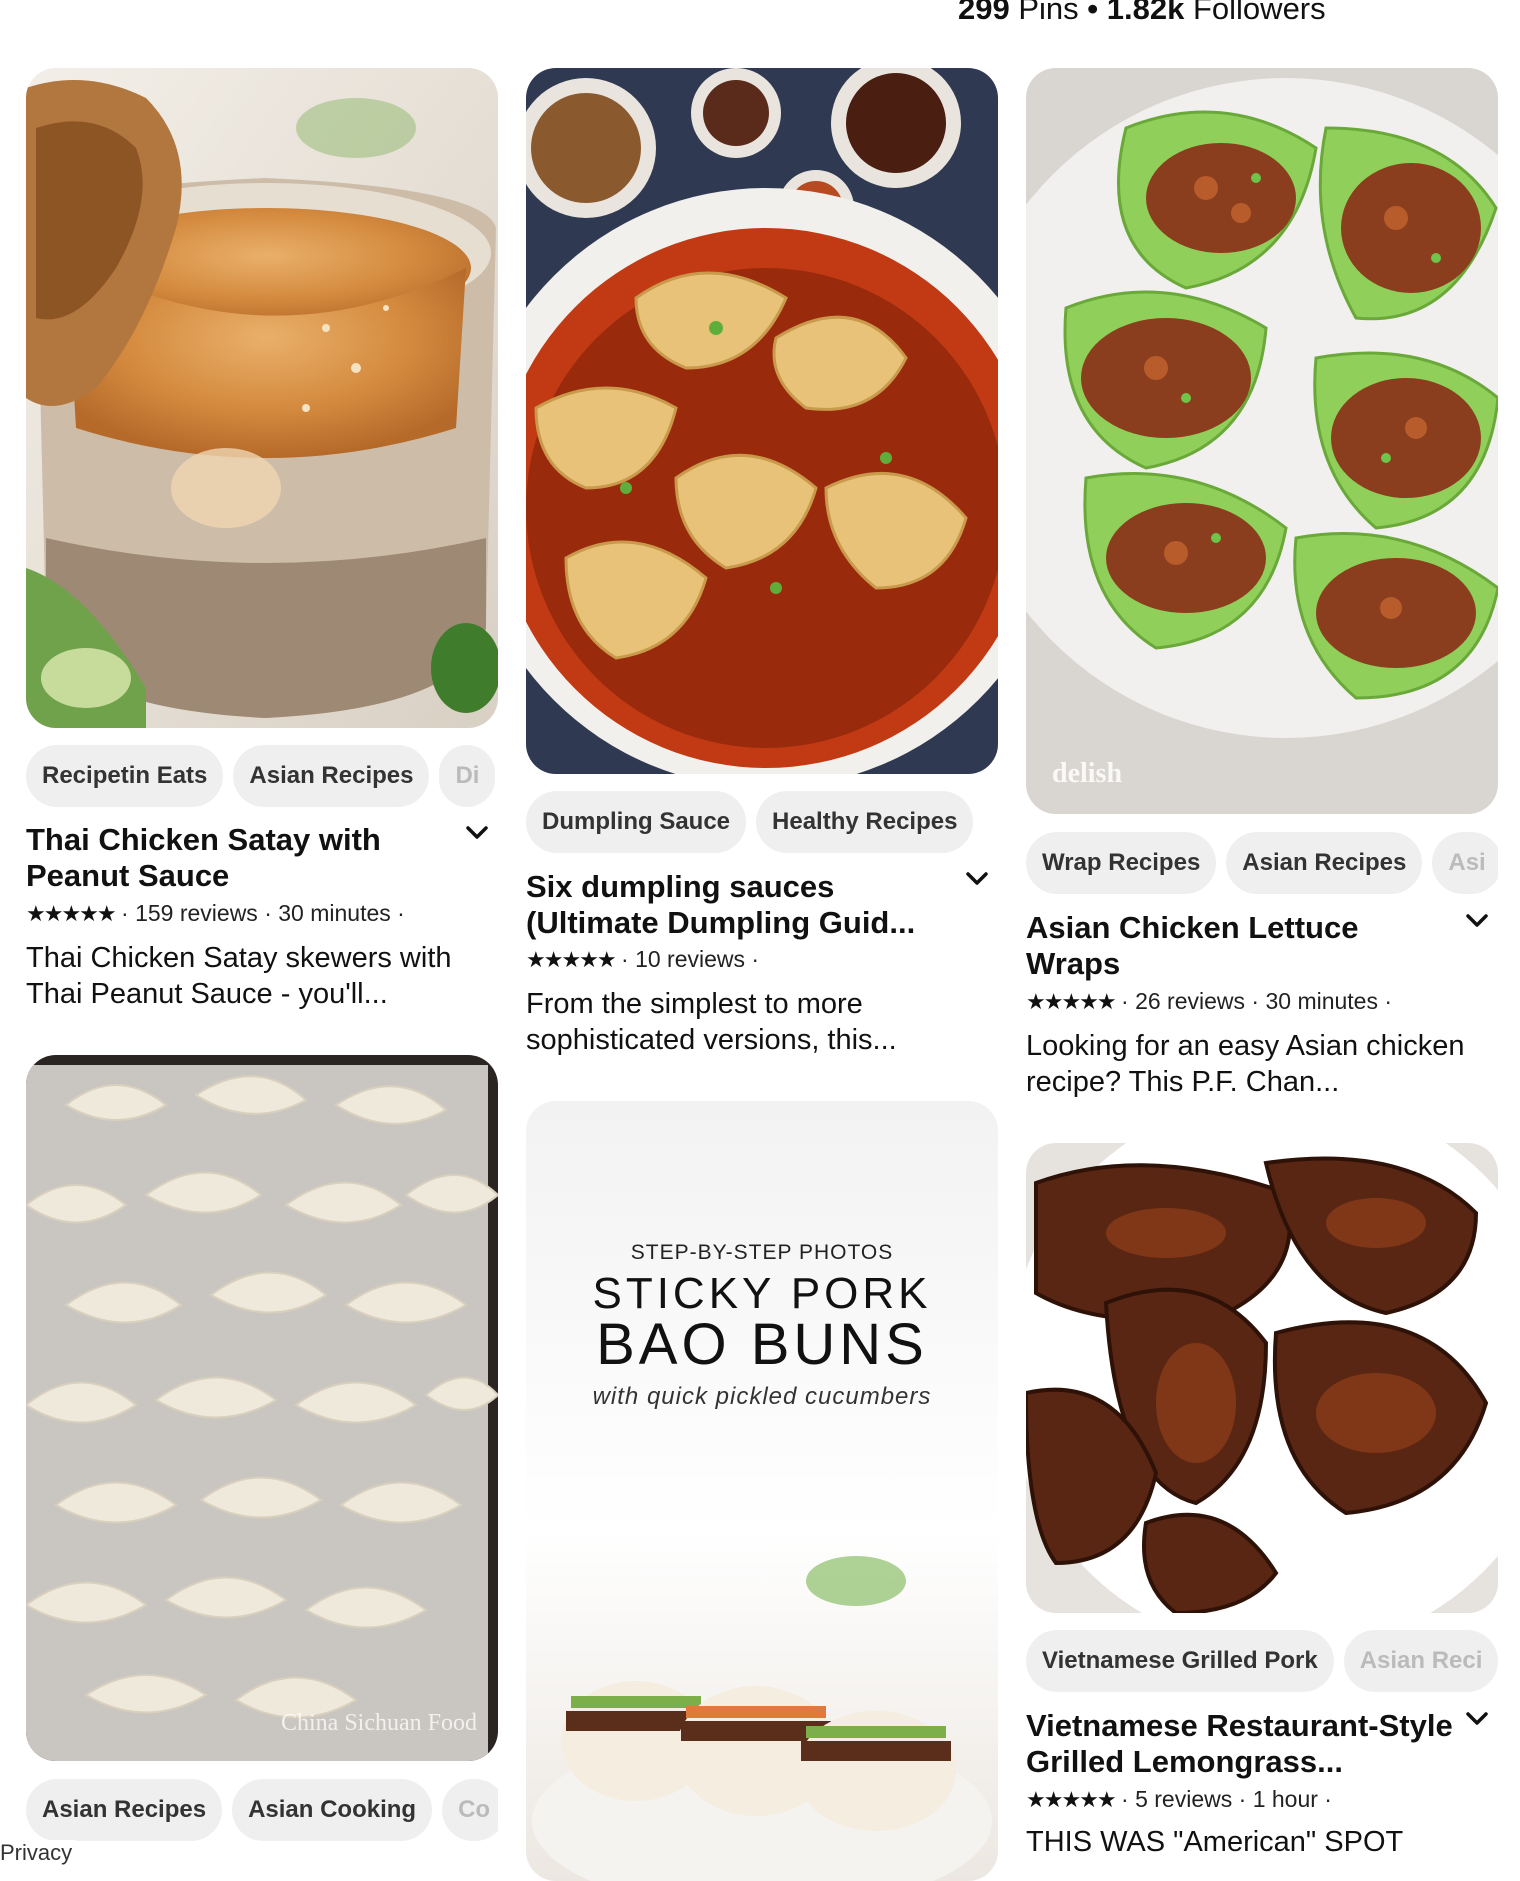 This screenshot has height=1881, width=1520. Describe the element at coordinates (262, 398) in the screenshot. I see `pin-image-satay` at that location.